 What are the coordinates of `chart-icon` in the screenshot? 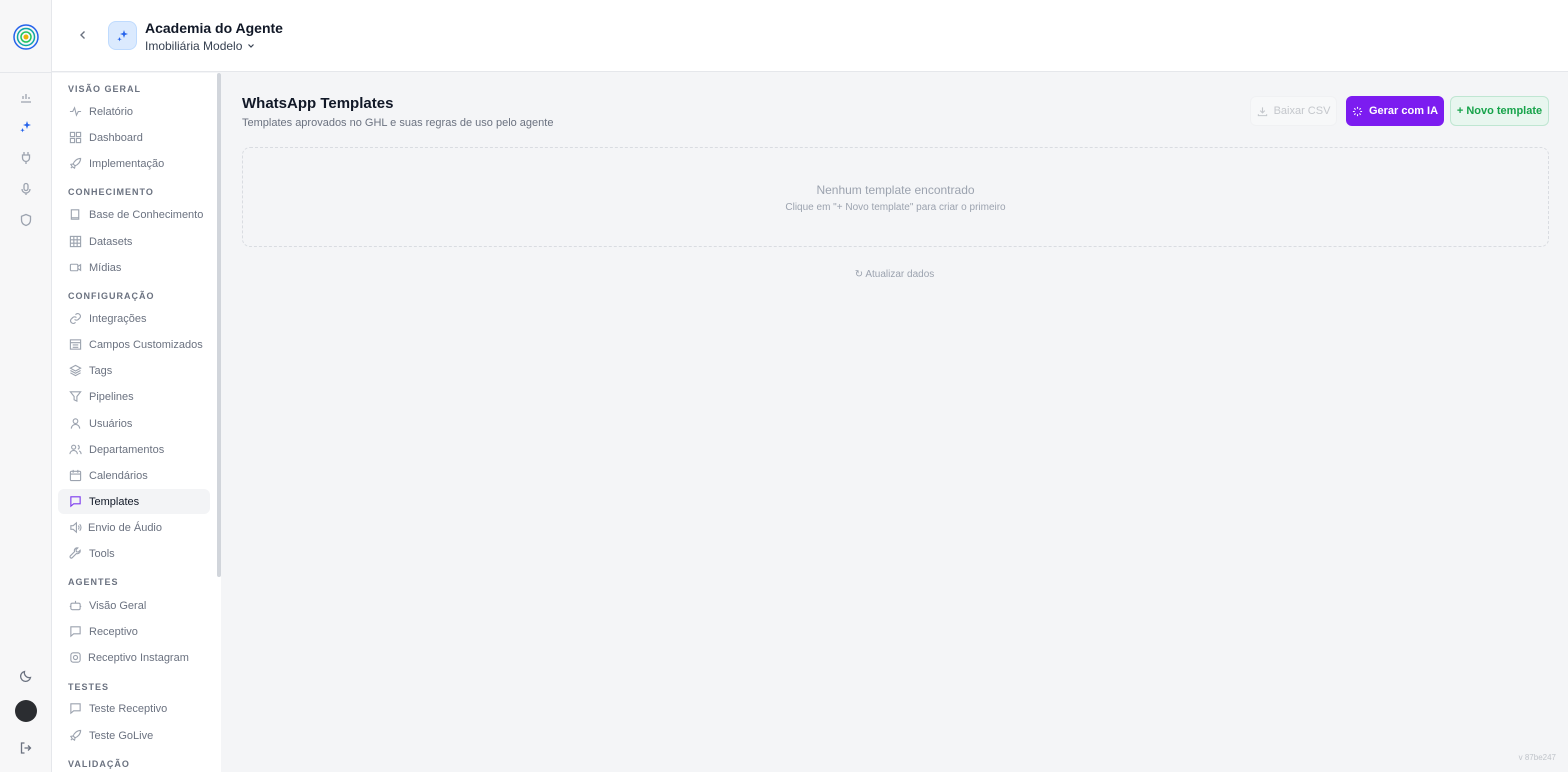 It's located at (26, 97).